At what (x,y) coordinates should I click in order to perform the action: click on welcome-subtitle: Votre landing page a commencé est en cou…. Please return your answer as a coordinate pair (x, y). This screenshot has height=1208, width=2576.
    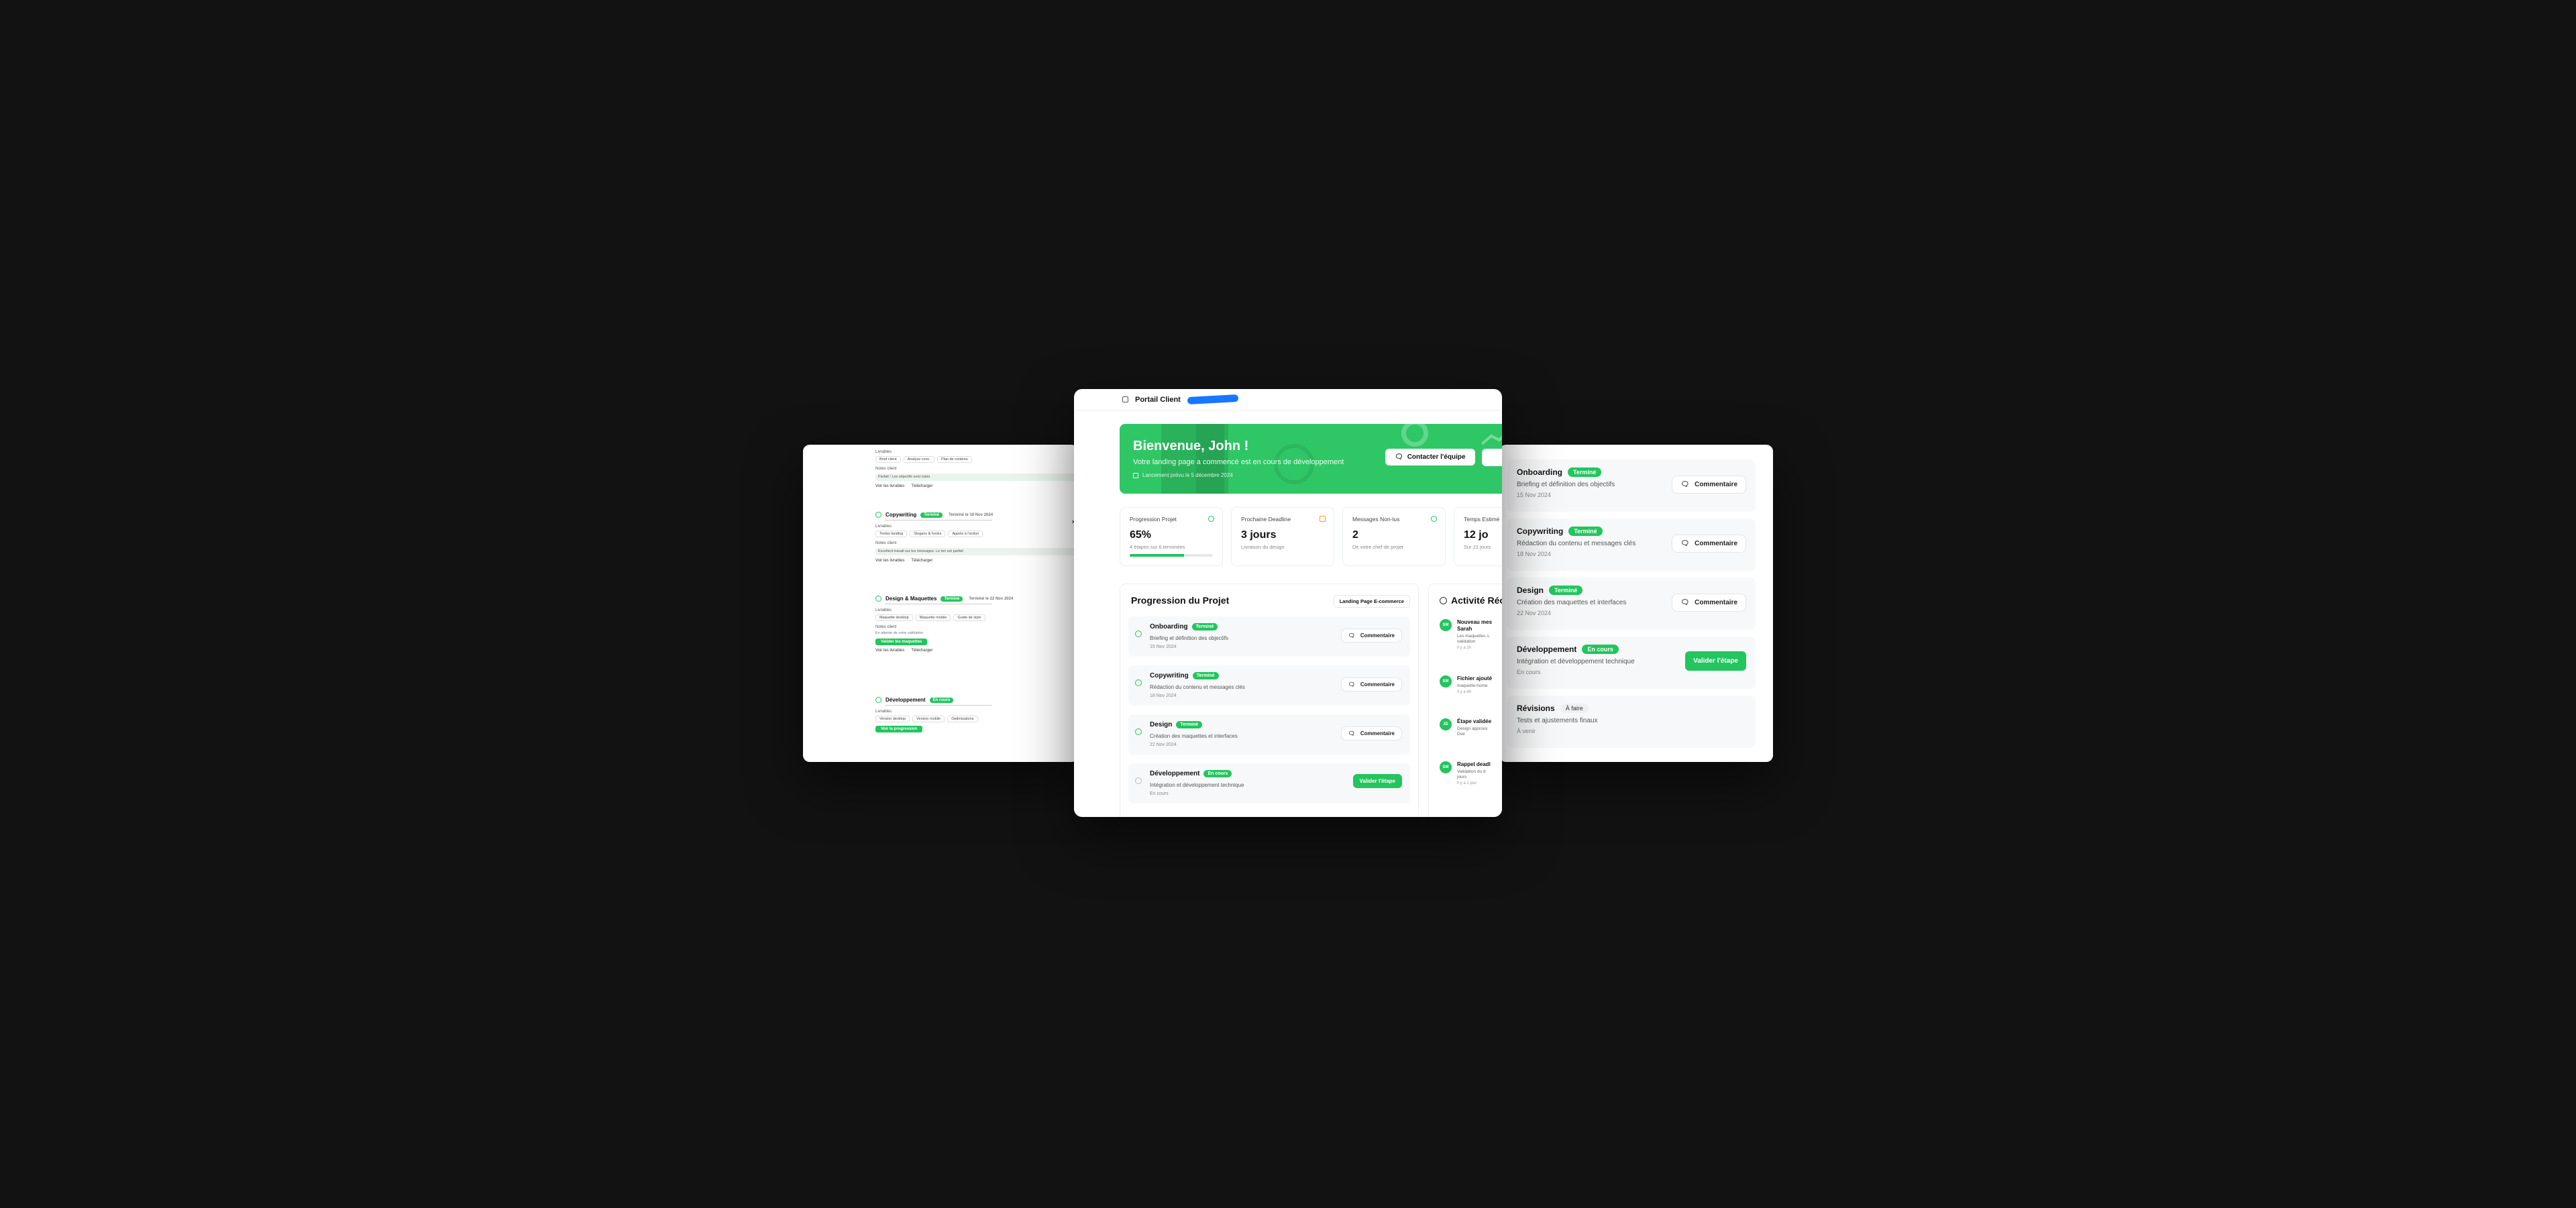
    Looking at the image, I should click on (1238, 462).